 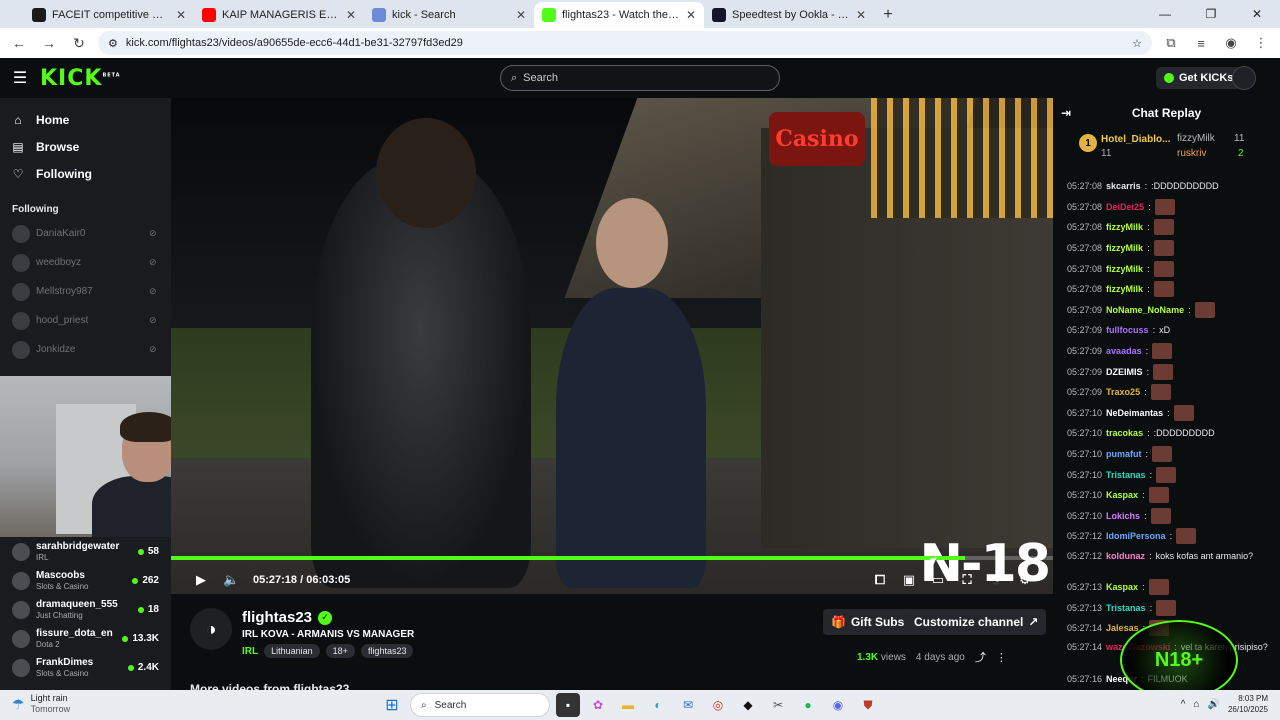 What do you see at coordinates (1201, 43) in the screenshot?
I see `media-icon: ≡` at bounding box center [1201, 43].